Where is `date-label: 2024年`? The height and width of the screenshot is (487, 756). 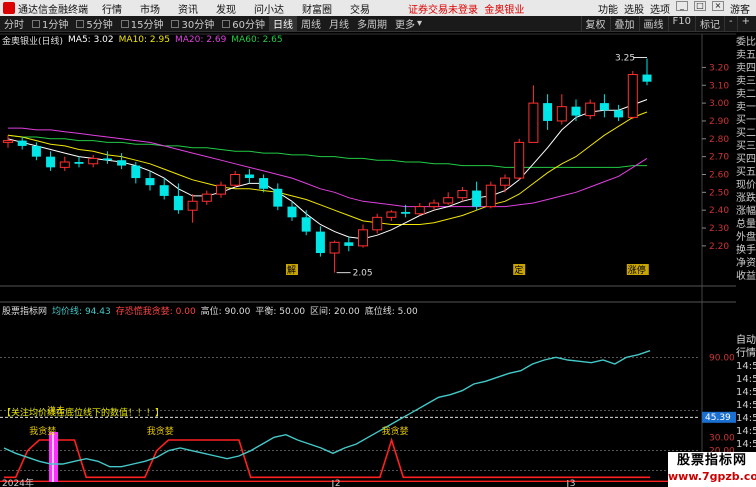
date-label: 2024年 is located at coordinates (18, 482).